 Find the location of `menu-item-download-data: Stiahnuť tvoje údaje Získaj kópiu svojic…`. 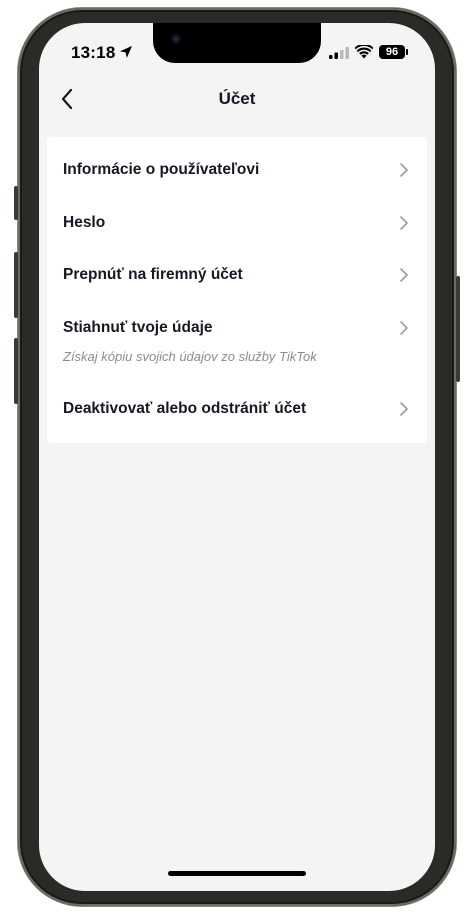

menu-item-download-data: Stiahnuť tvoje údaje Získaj kópiu svojic… is located at coordinates (237, 337).